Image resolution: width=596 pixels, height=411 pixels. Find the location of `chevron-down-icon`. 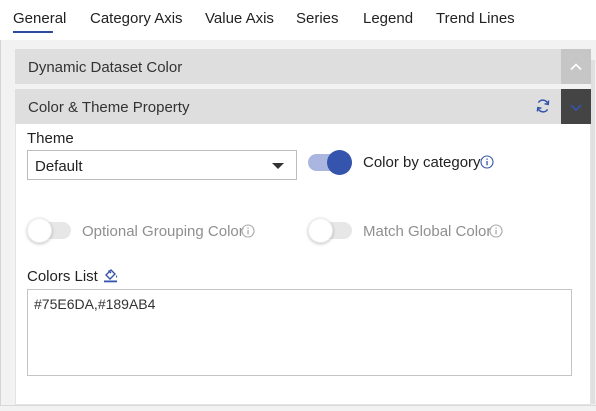

chevron-down-icon is located at coordinates (576, 107).